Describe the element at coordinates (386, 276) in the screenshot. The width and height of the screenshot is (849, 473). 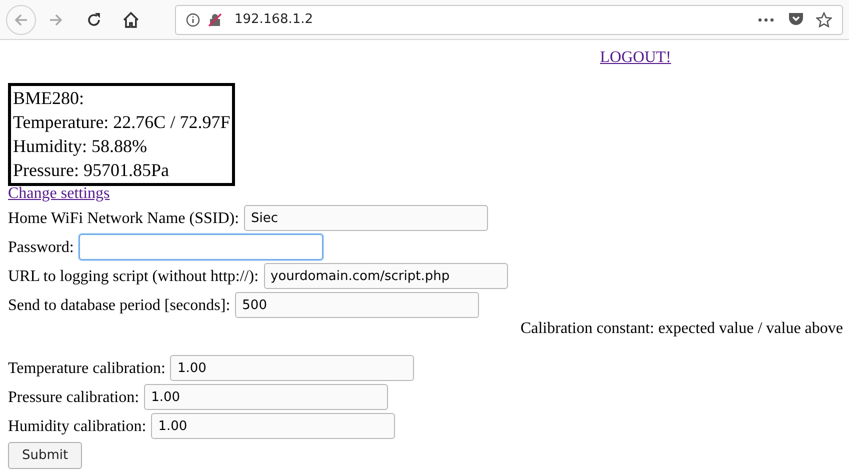
I see `input-field: yourdomain.com/script.php` at that location.